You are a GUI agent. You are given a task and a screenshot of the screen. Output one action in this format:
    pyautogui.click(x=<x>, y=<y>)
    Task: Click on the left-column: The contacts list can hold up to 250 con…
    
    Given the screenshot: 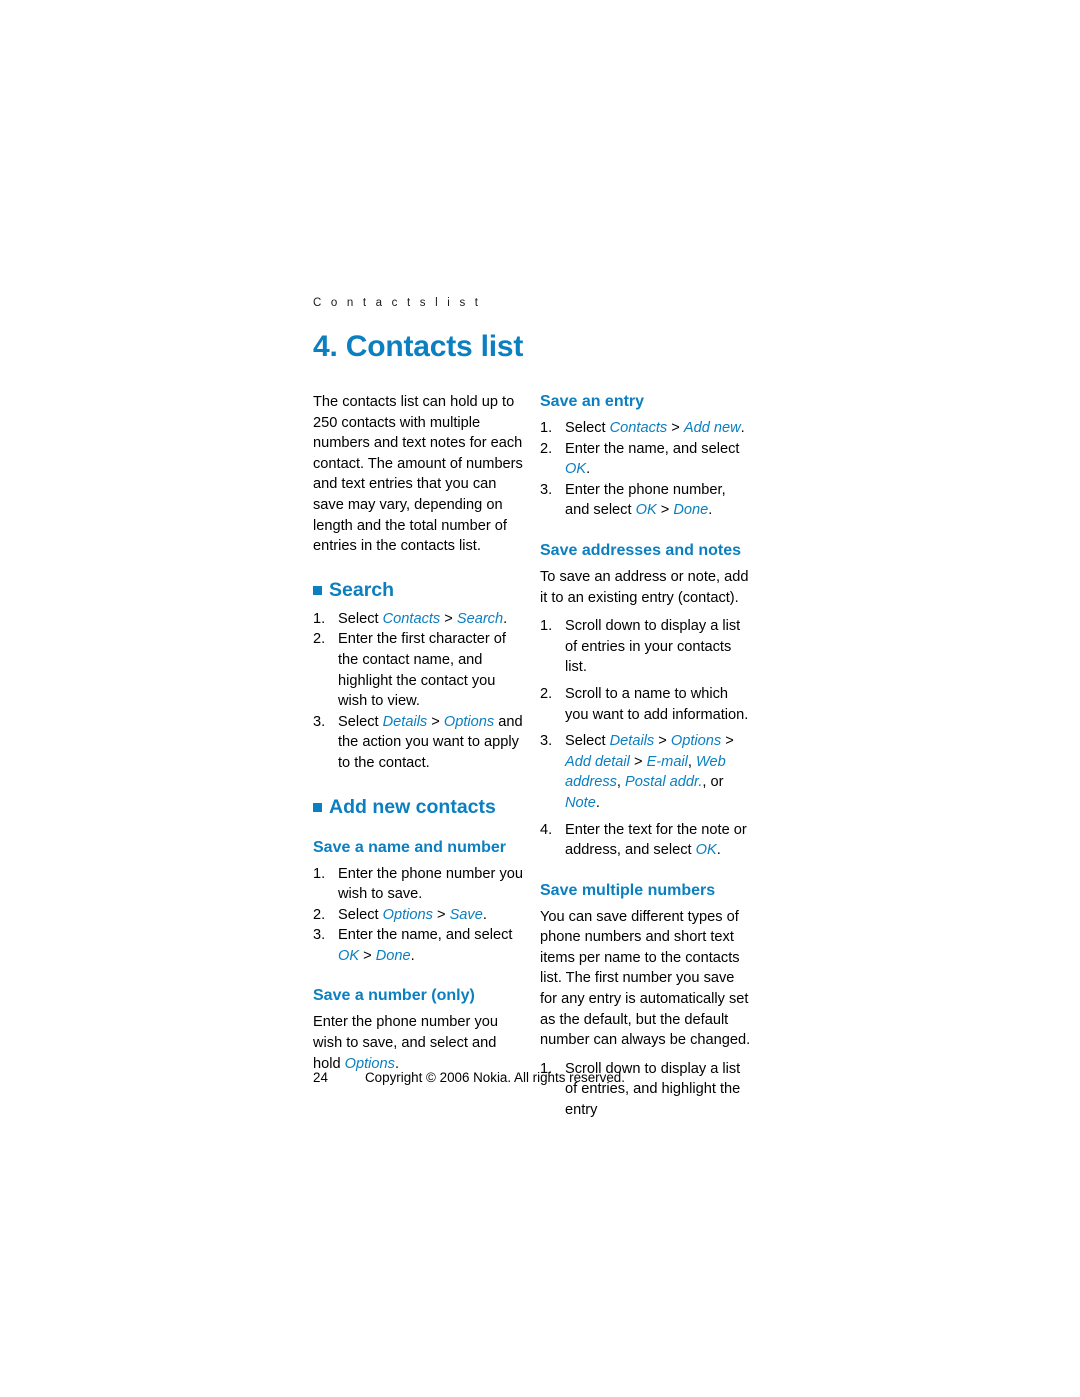 What is the action you would take?
    pyautogui.click(x=419, y=733)
    